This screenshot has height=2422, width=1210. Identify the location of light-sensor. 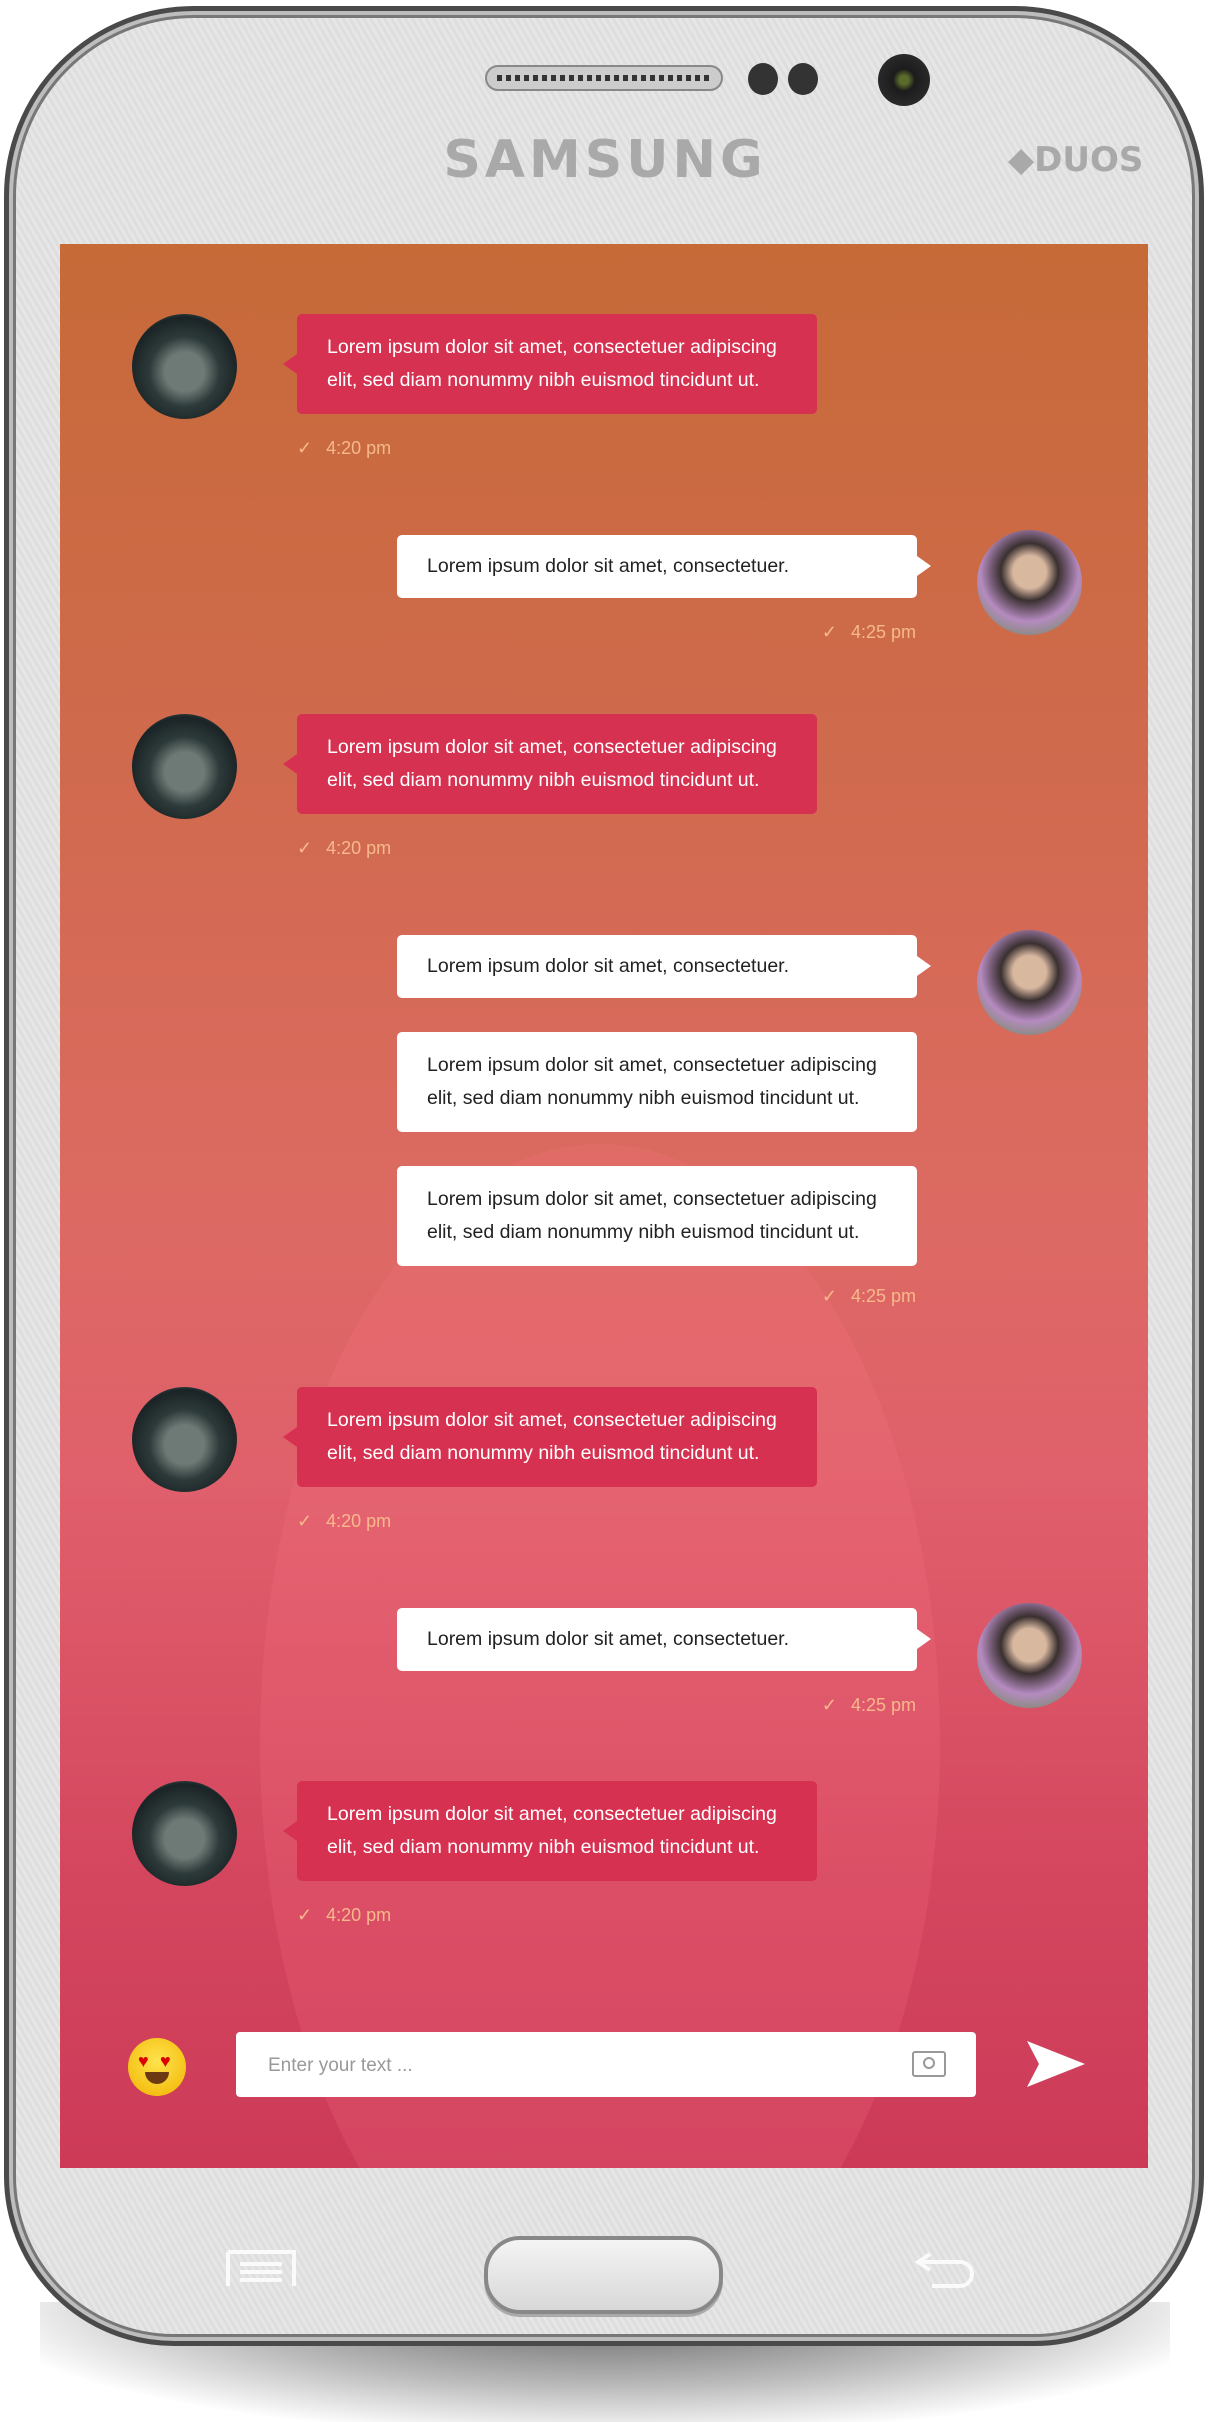
(803, 79).